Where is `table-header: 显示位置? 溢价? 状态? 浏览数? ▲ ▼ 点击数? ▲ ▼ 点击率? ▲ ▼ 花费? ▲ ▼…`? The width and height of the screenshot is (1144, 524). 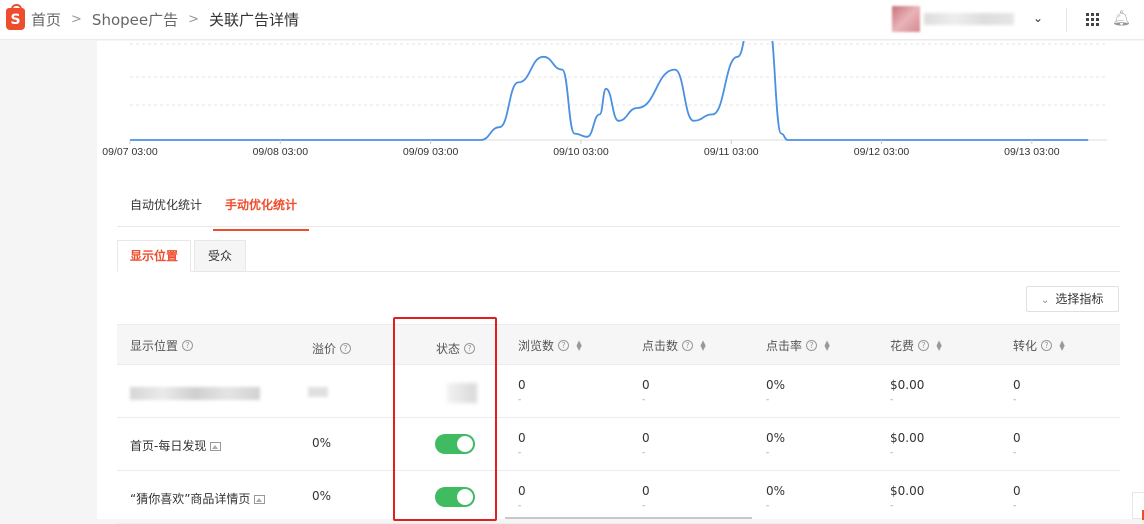 table-header: 显示位置? 溢价? 状态? 浏览数? ▲ ▼ 点击数? ▲ ▼ 点击率? ▲ ▼ 花费? ▲ ▼… is located at coordinates (618, 344).